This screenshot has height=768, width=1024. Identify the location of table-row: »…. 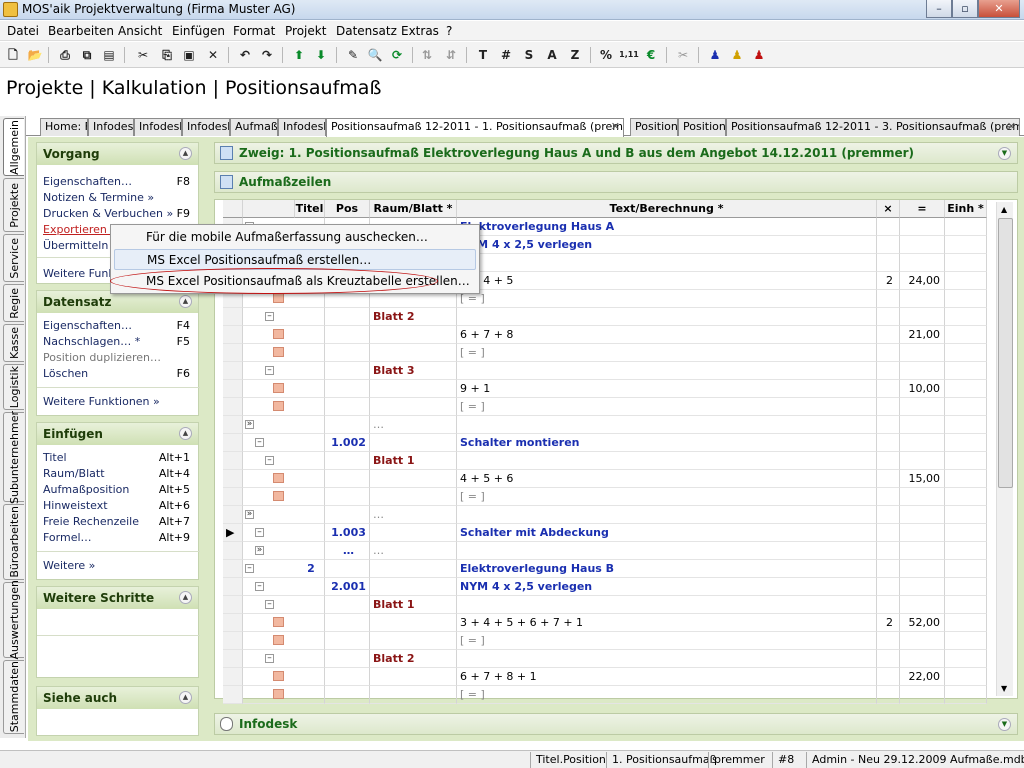
(606, 515).